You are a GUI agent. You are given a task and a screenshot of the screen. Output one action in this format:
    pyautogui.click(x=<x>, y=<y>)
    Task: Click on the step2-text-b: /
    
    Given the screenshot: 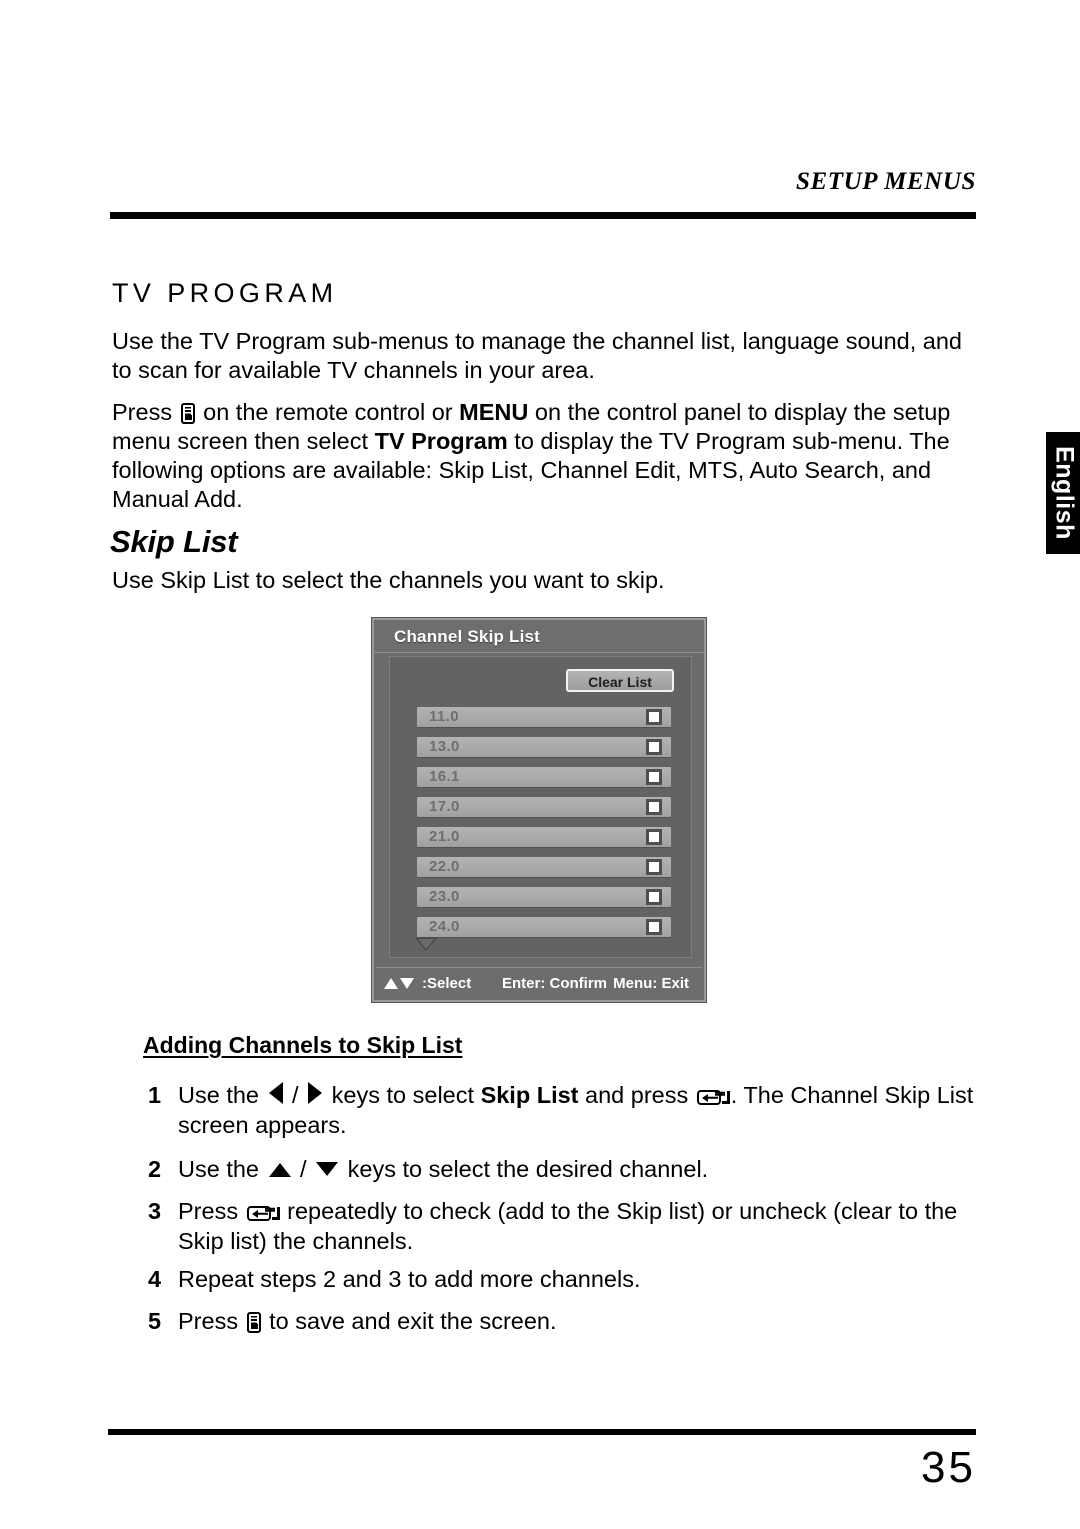 What is the action you would take?
    pyautogui.click(x=303, y=1169)
    